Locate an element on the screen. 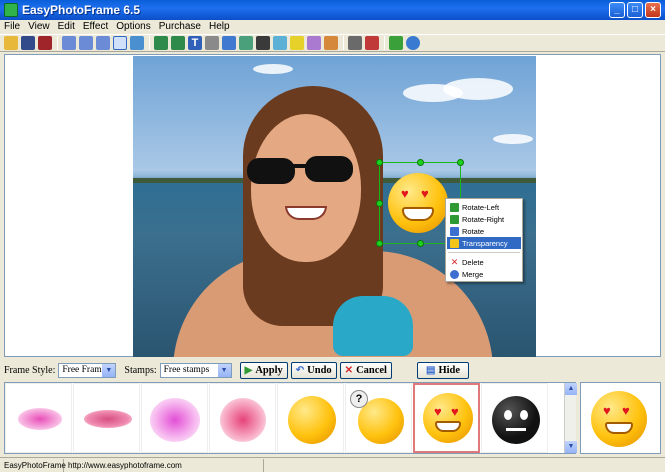  print-preview-icon is located at coordinates (372, 43).